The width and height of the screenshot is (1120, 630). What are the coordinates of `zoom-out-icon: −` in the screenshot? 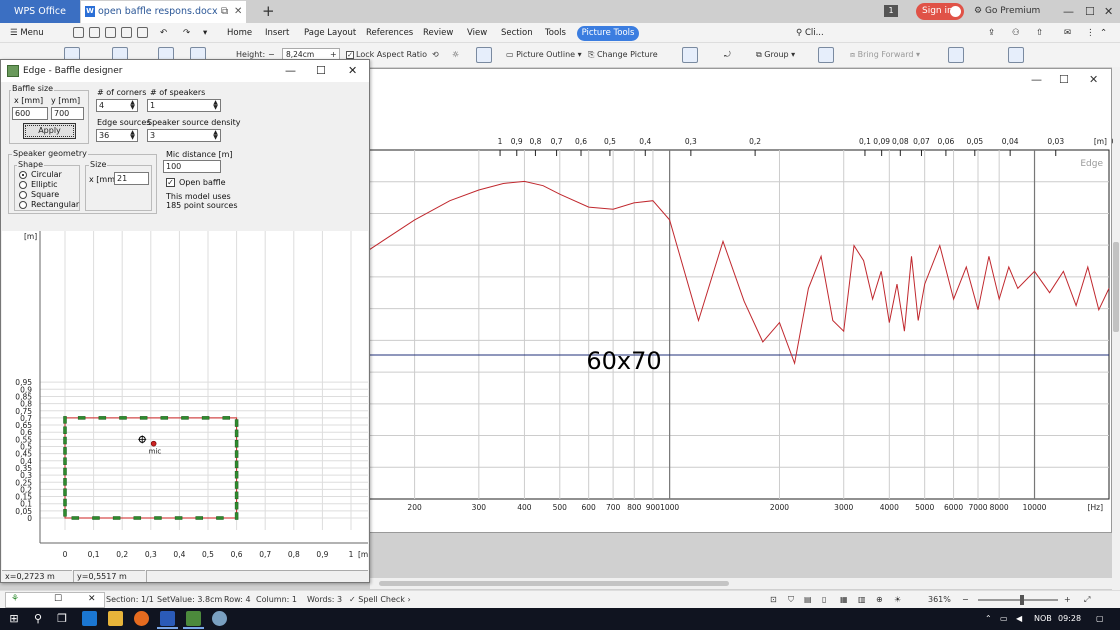 It's located at (965, 600).